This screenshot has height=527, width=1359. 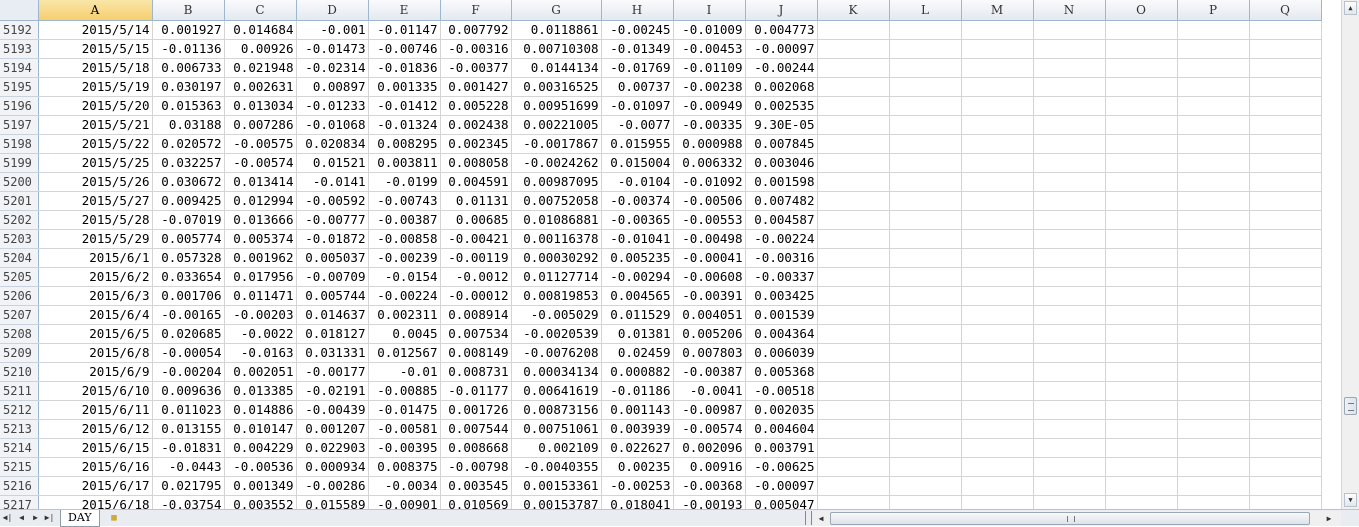 I want to click on cell-d: -0.02314, so click(x=332, y=68).